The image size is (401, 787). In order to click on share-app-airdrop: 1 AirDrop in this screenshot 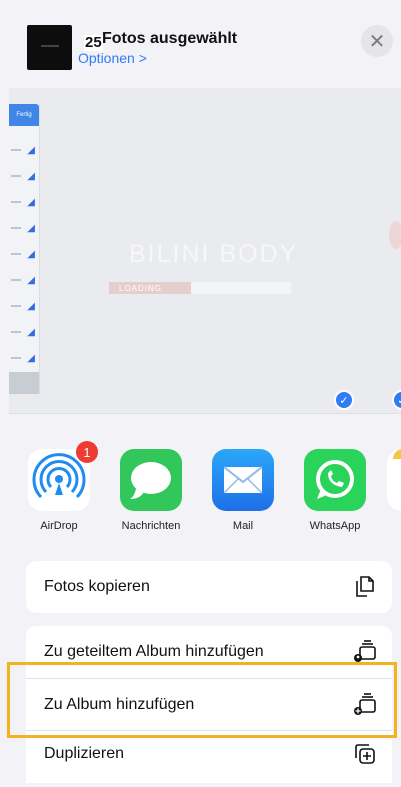, I will do `click(59, 486)`.